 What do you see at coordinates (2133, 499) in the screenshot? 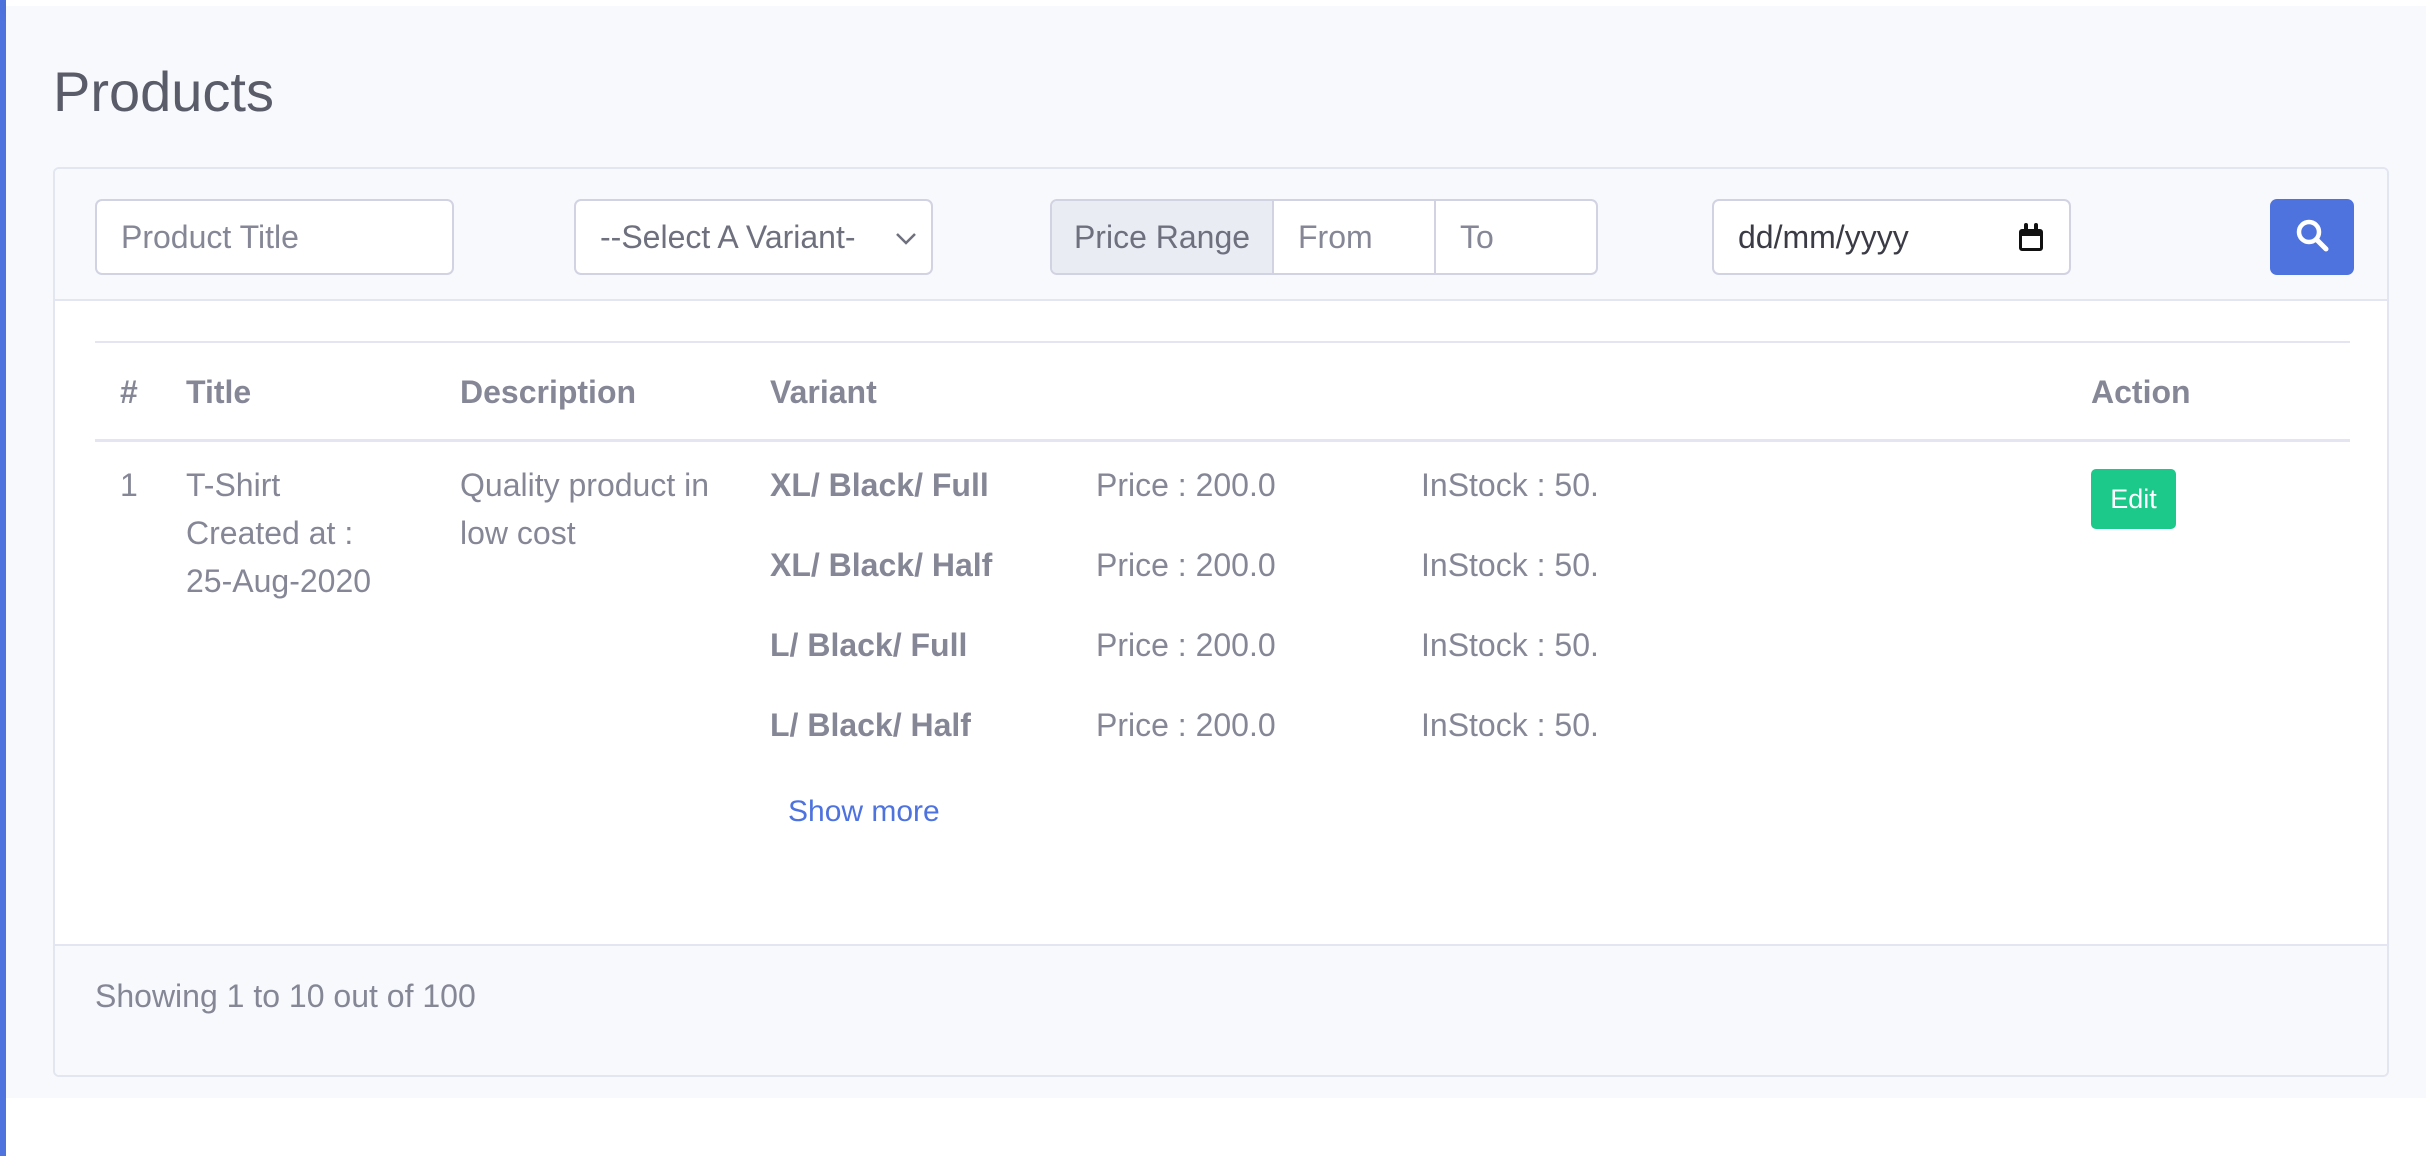
I see `edit-button: Edit` at bounding box center [2133, 499].